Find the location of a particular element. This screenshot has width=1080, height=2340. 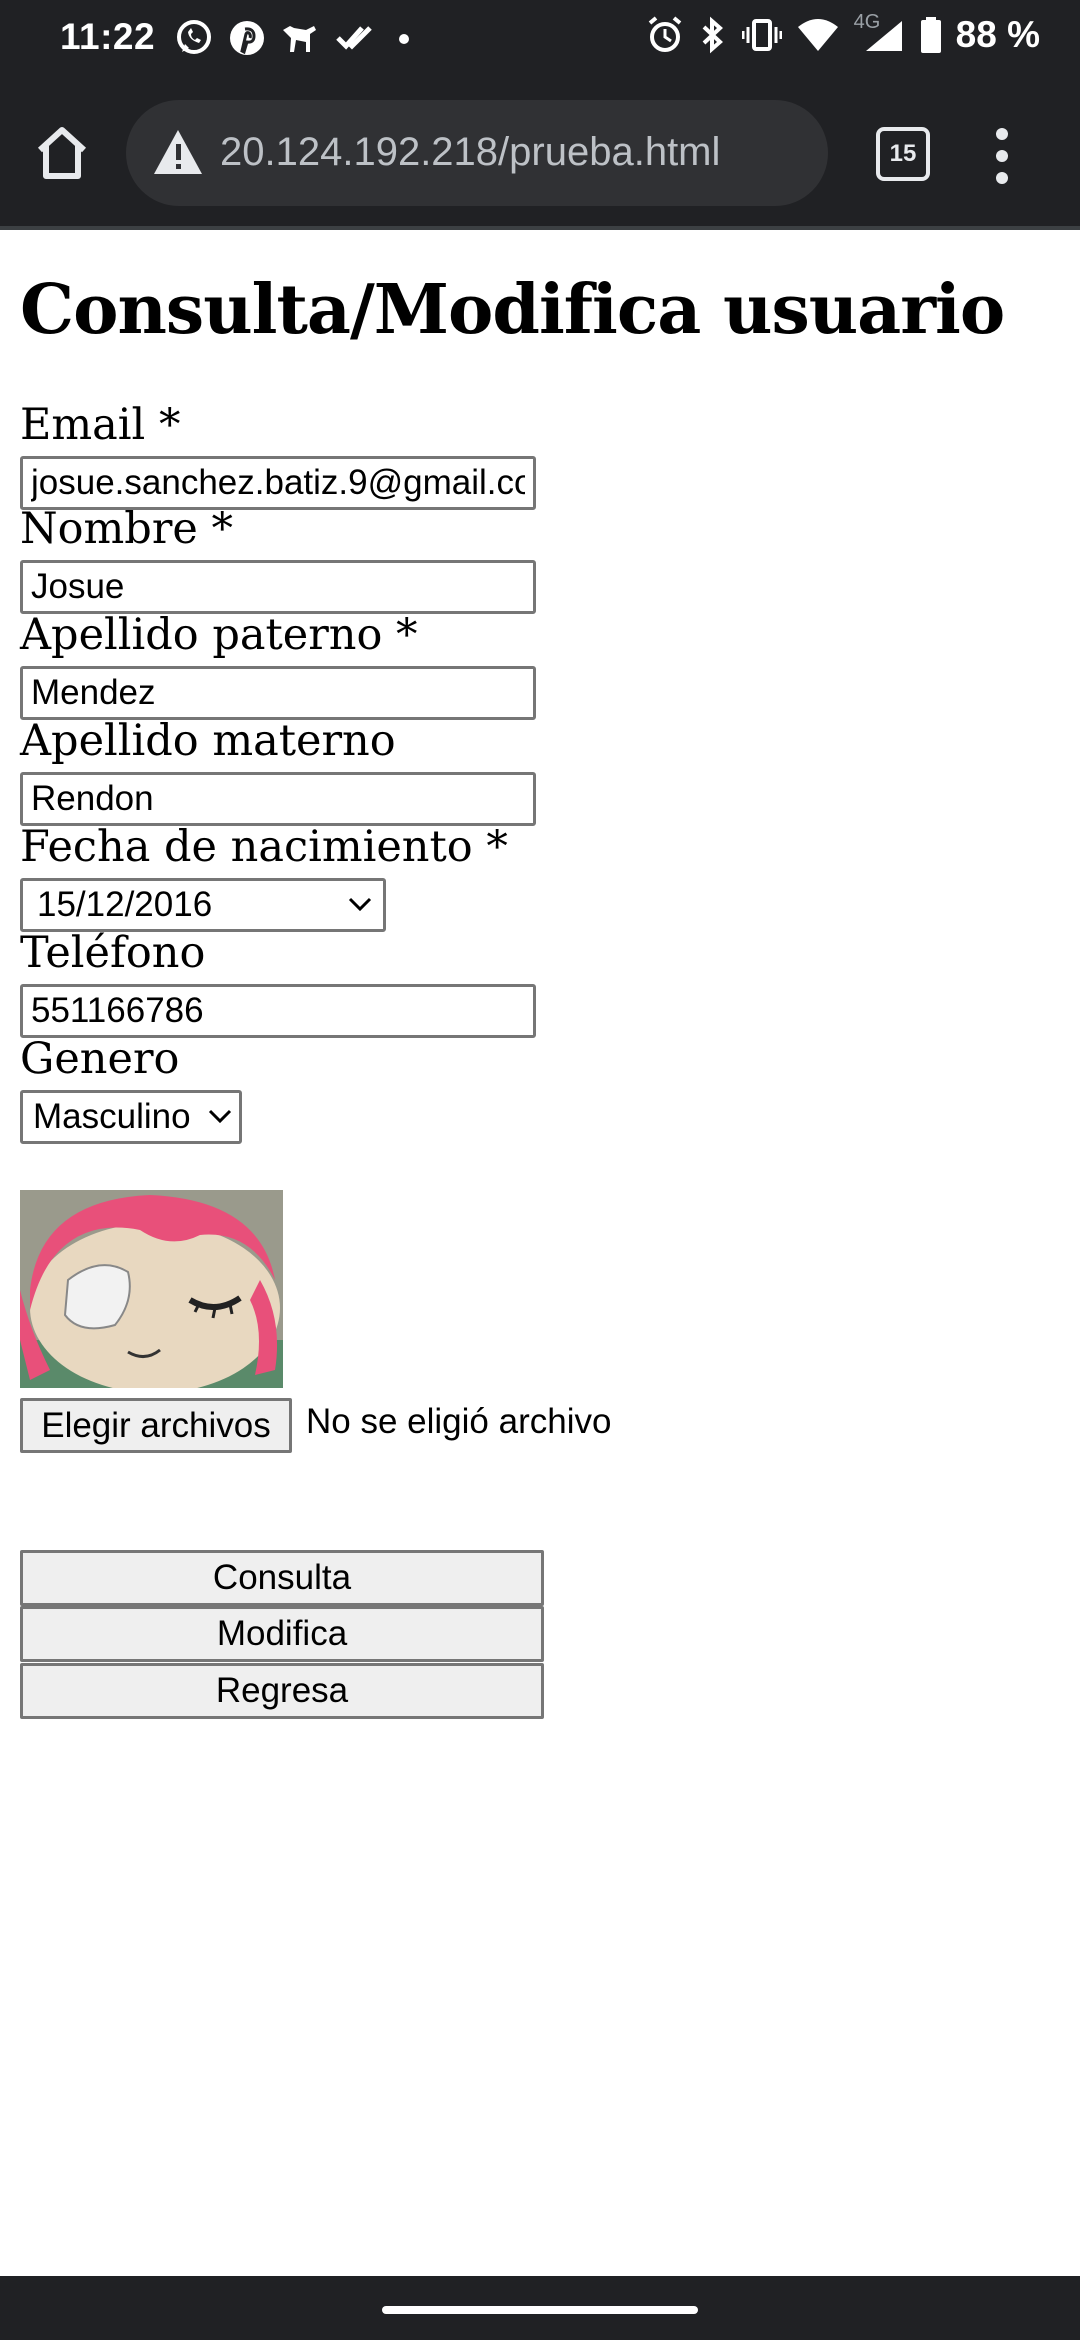

tab-switcher-button: 15 is located at coordinates (903, 154).